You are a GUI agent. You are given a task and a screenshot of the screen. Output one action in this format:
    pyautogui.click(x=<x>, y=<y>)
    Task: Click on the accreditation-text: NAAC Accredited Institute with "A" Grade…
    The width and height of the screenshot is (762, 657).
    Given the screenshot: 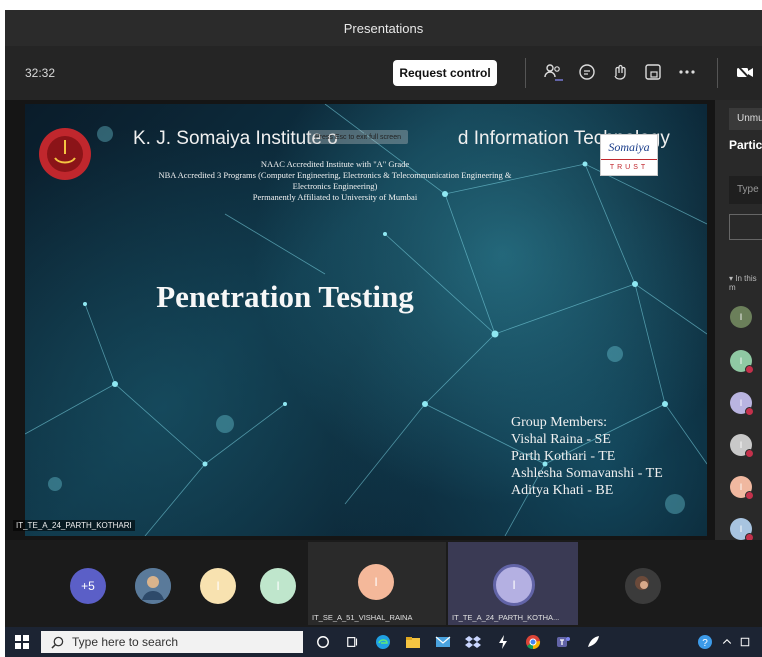 What is the action you would take?
    pyautogui.click(x=335, y=181)
    